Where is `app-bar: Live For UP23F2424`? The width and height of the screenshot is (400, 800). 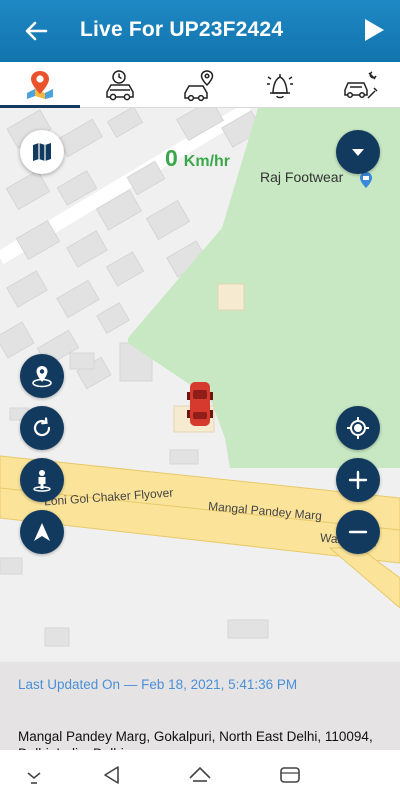
app-bar: Live For UP23F2424 is located at coordinates (200, 31).